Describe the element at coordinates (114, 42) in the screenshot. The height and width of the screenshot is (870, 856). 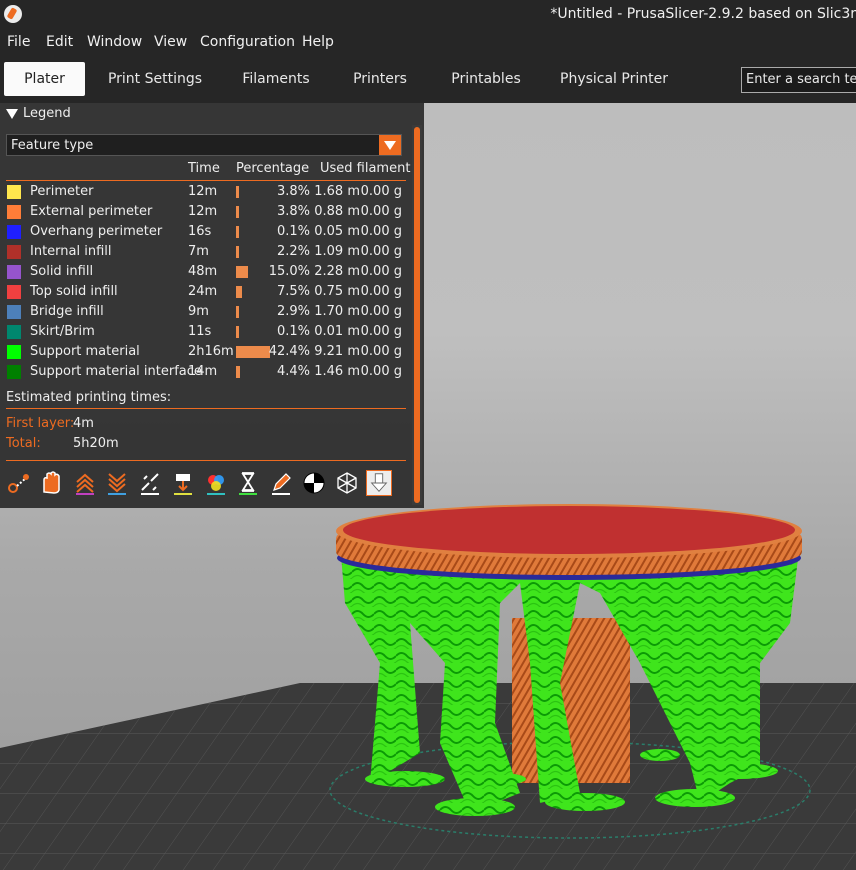
I see `menu-window: Window` at that location.